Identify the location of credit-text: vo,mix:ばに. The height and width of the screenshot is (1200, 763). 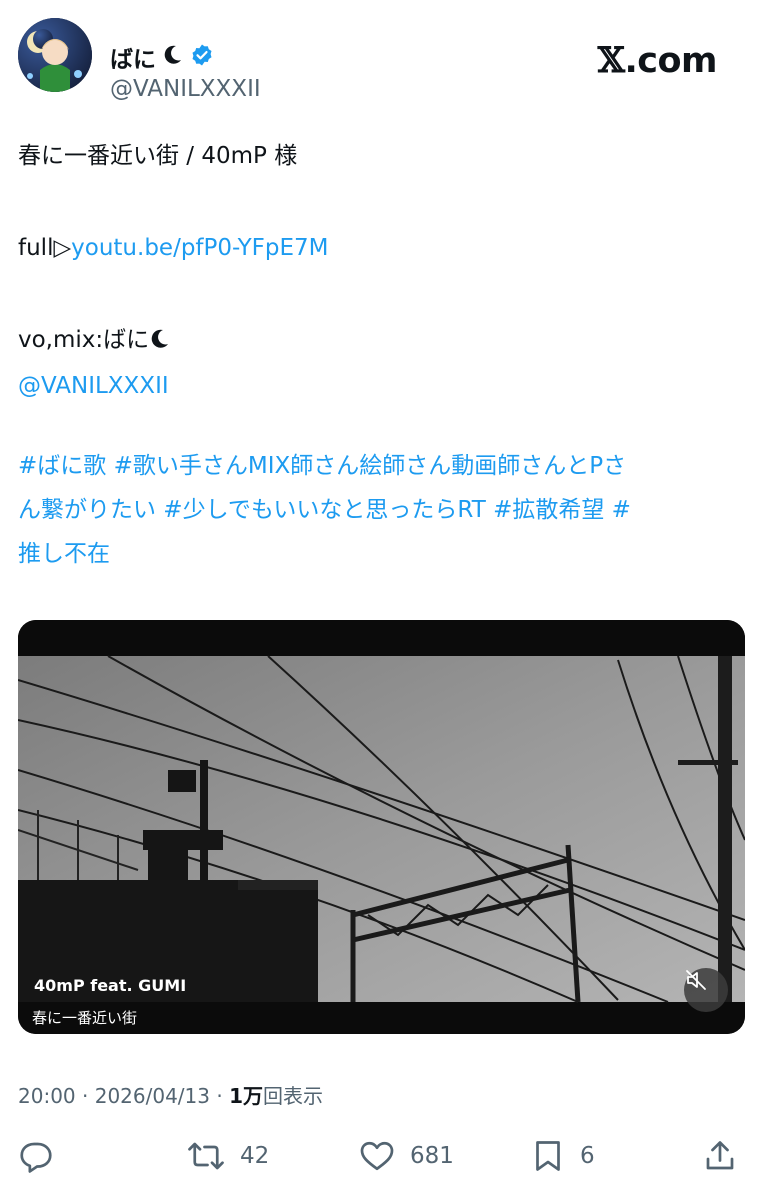
(84, 340).